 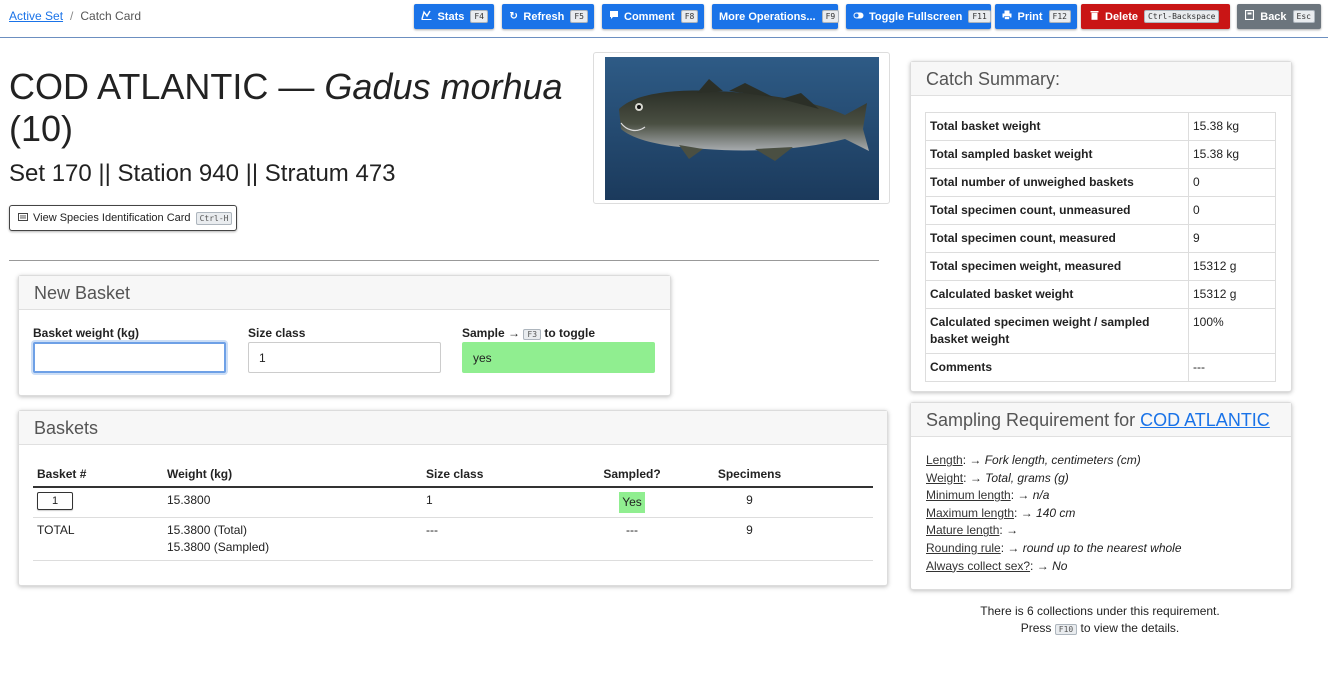 What do you see at coordinates (98, 475) in the screenshot?
I see `col-basket-num: Basket #` at bounding box center [98, 475].